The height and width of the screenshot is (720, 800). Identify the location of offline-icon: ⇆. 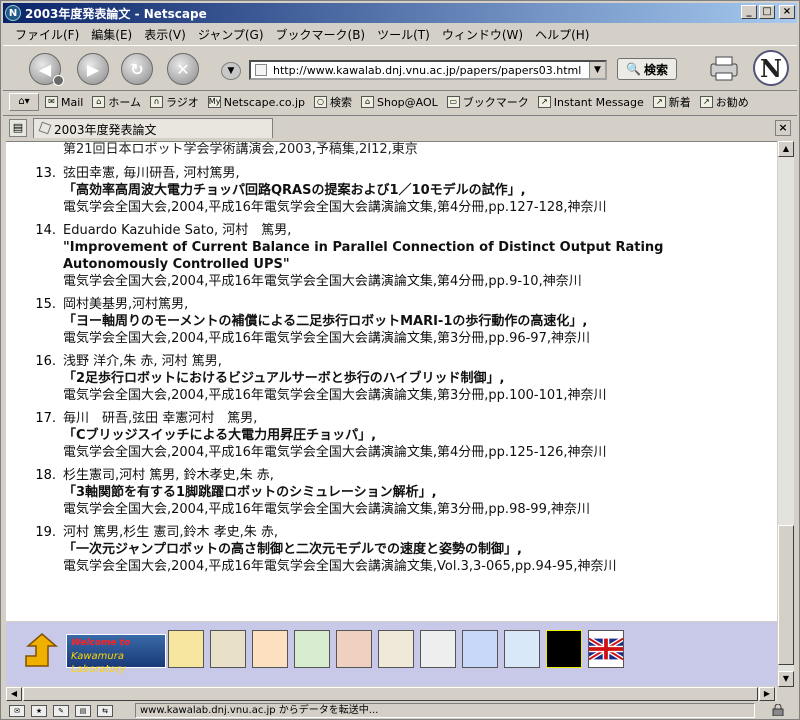
(105, 710).